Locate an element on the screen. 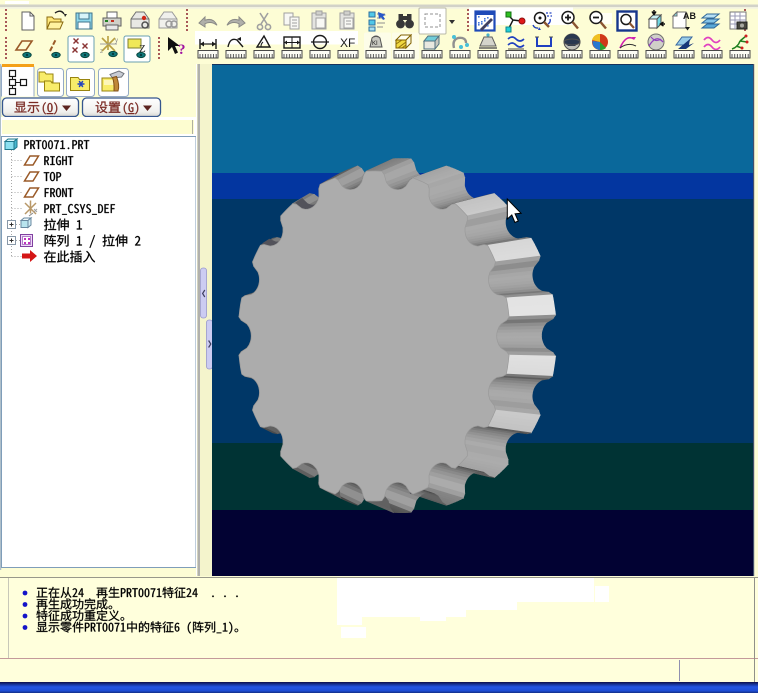  svg-text: y is located at coordinates (116, 41).